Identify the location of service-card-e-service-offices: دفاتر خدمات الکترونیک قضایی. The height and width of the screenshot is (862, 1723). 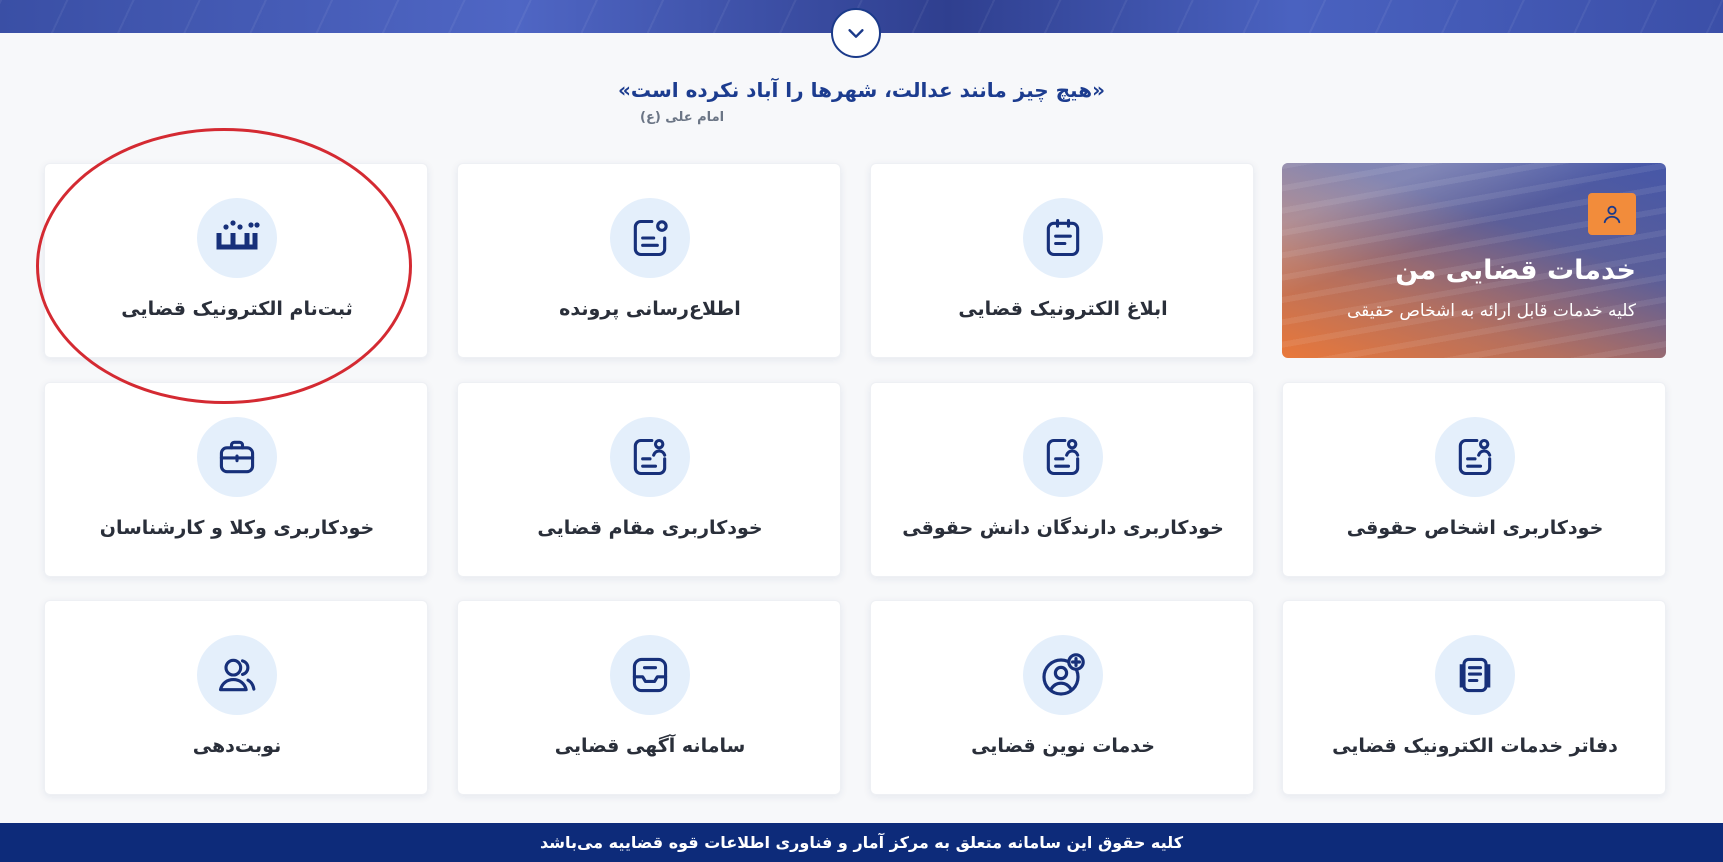
(1474, 697).